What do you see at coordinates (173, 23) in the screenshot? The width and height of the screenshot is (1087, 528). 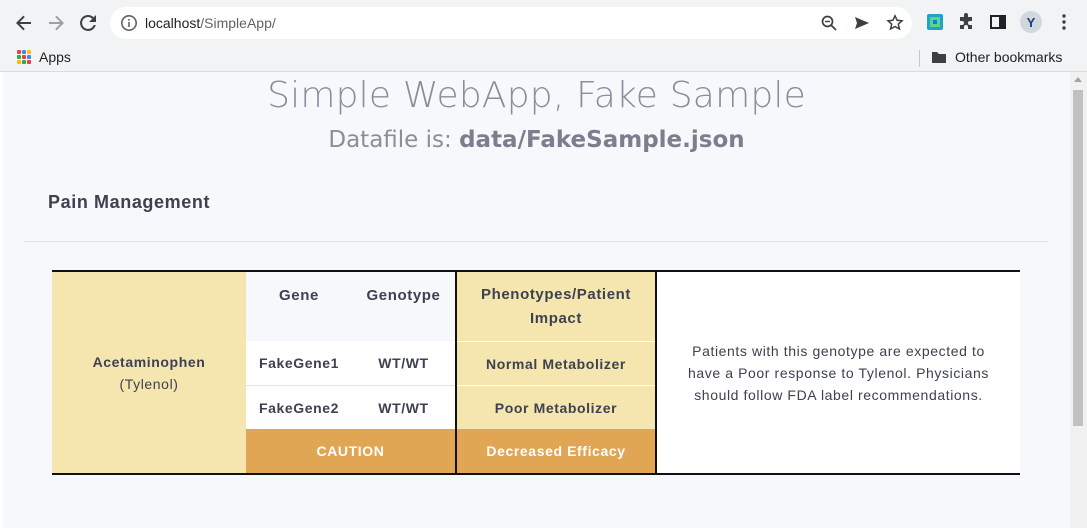 I see `url-host: localhost` at bounding box center [173, 23].